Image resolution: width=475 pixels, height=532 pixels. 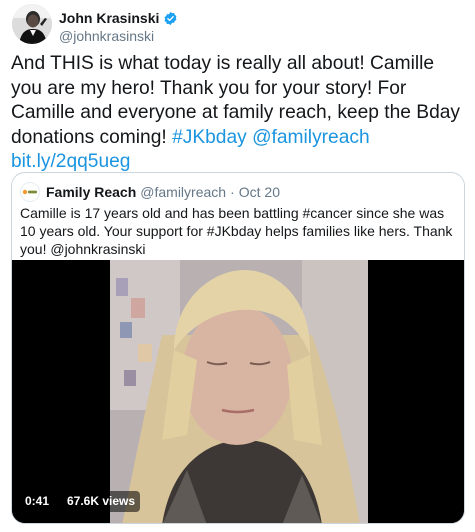 I want to click on author-handle: @johnkrasinski, so click(x=106, y=36).